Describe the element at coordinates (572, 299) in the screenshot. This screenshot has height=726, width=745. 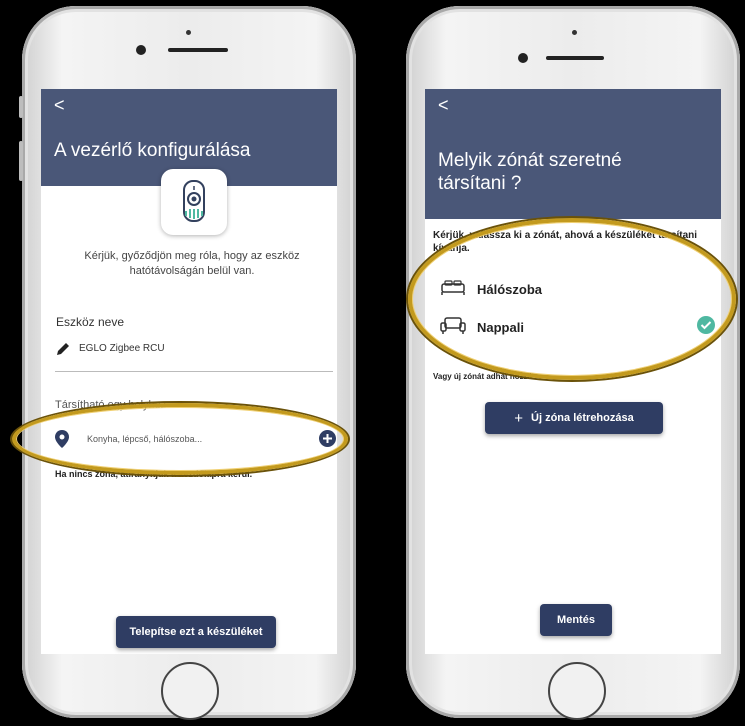
I see `highlight-ellipse-right` at that location.